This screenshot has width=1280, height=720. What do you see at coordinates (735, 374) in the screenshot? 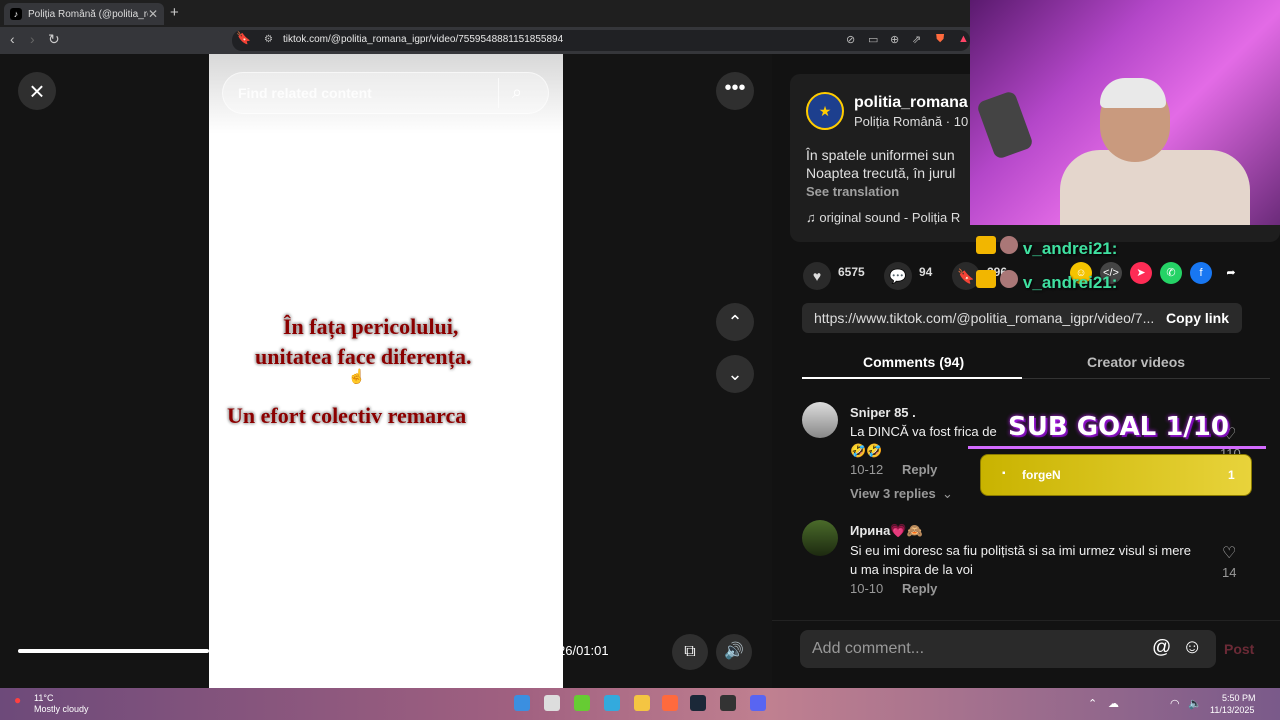
I see `next-video-button: ⌄` at bounding box center [735, 374].